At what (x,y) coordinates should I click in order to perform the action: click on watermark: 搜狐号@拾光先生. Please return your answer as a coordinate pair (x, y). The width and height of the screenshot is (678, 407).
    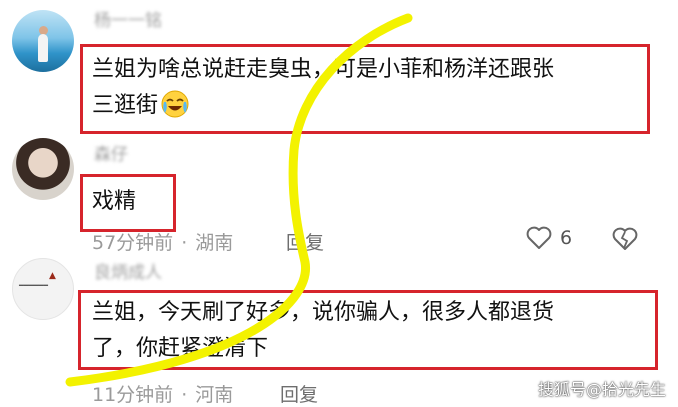
    Looking at the image, I should click on (602, 389).